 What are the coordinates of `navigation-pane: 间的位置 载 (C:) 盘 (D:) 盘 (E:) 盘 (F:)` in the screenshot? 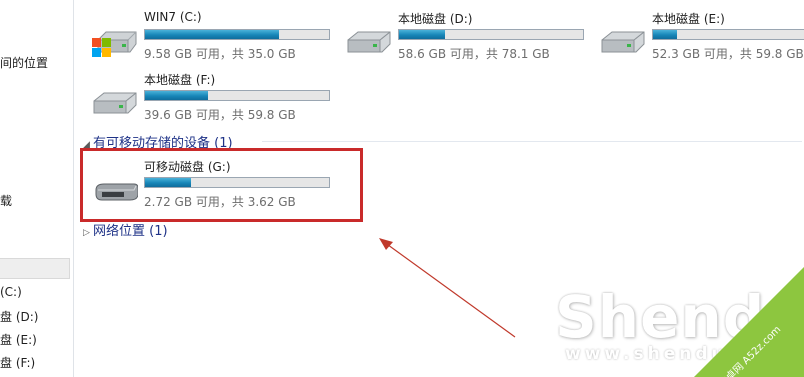 It's located at (37, 188).